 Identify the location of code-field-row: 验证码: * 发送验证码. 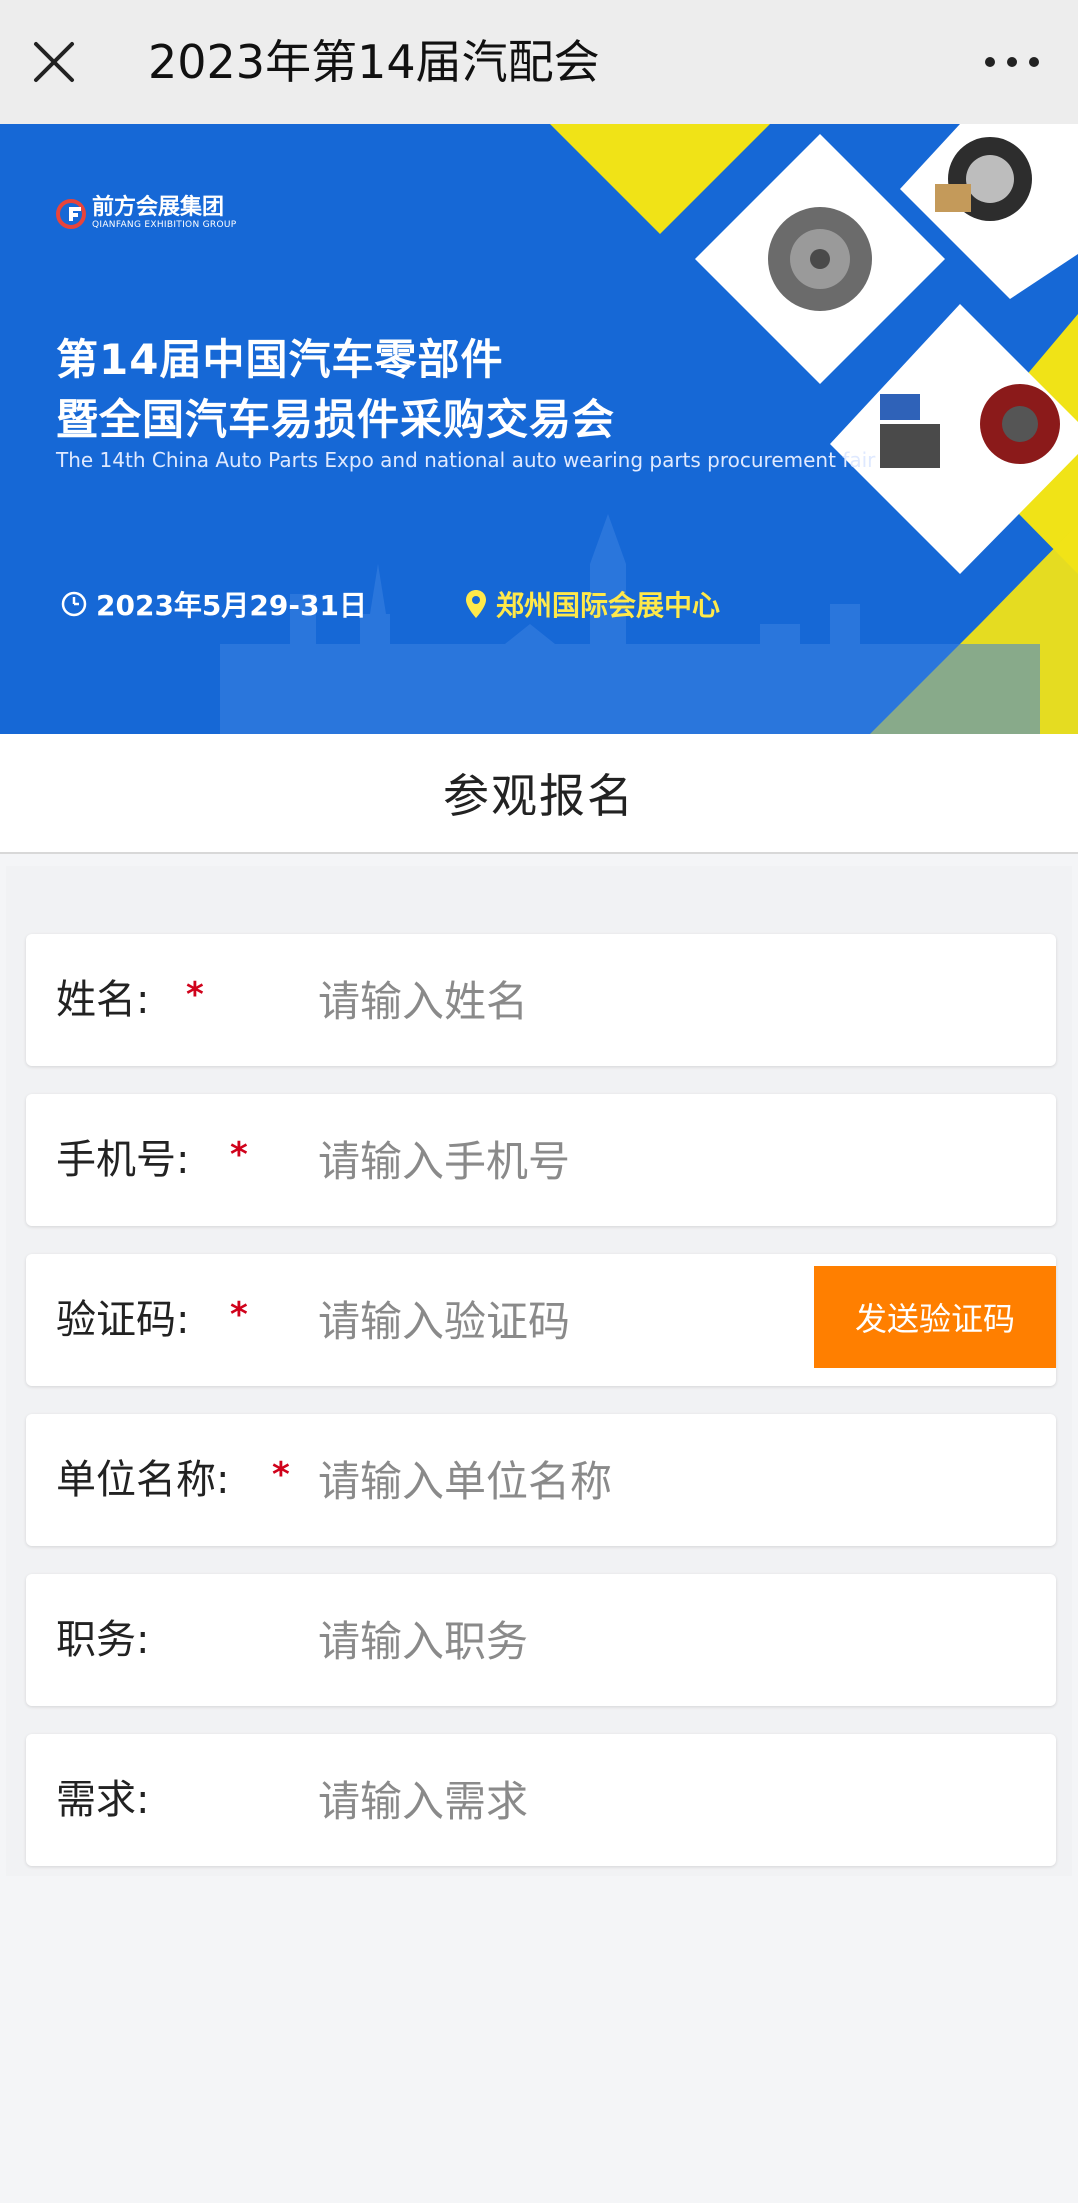
(541, 1320).